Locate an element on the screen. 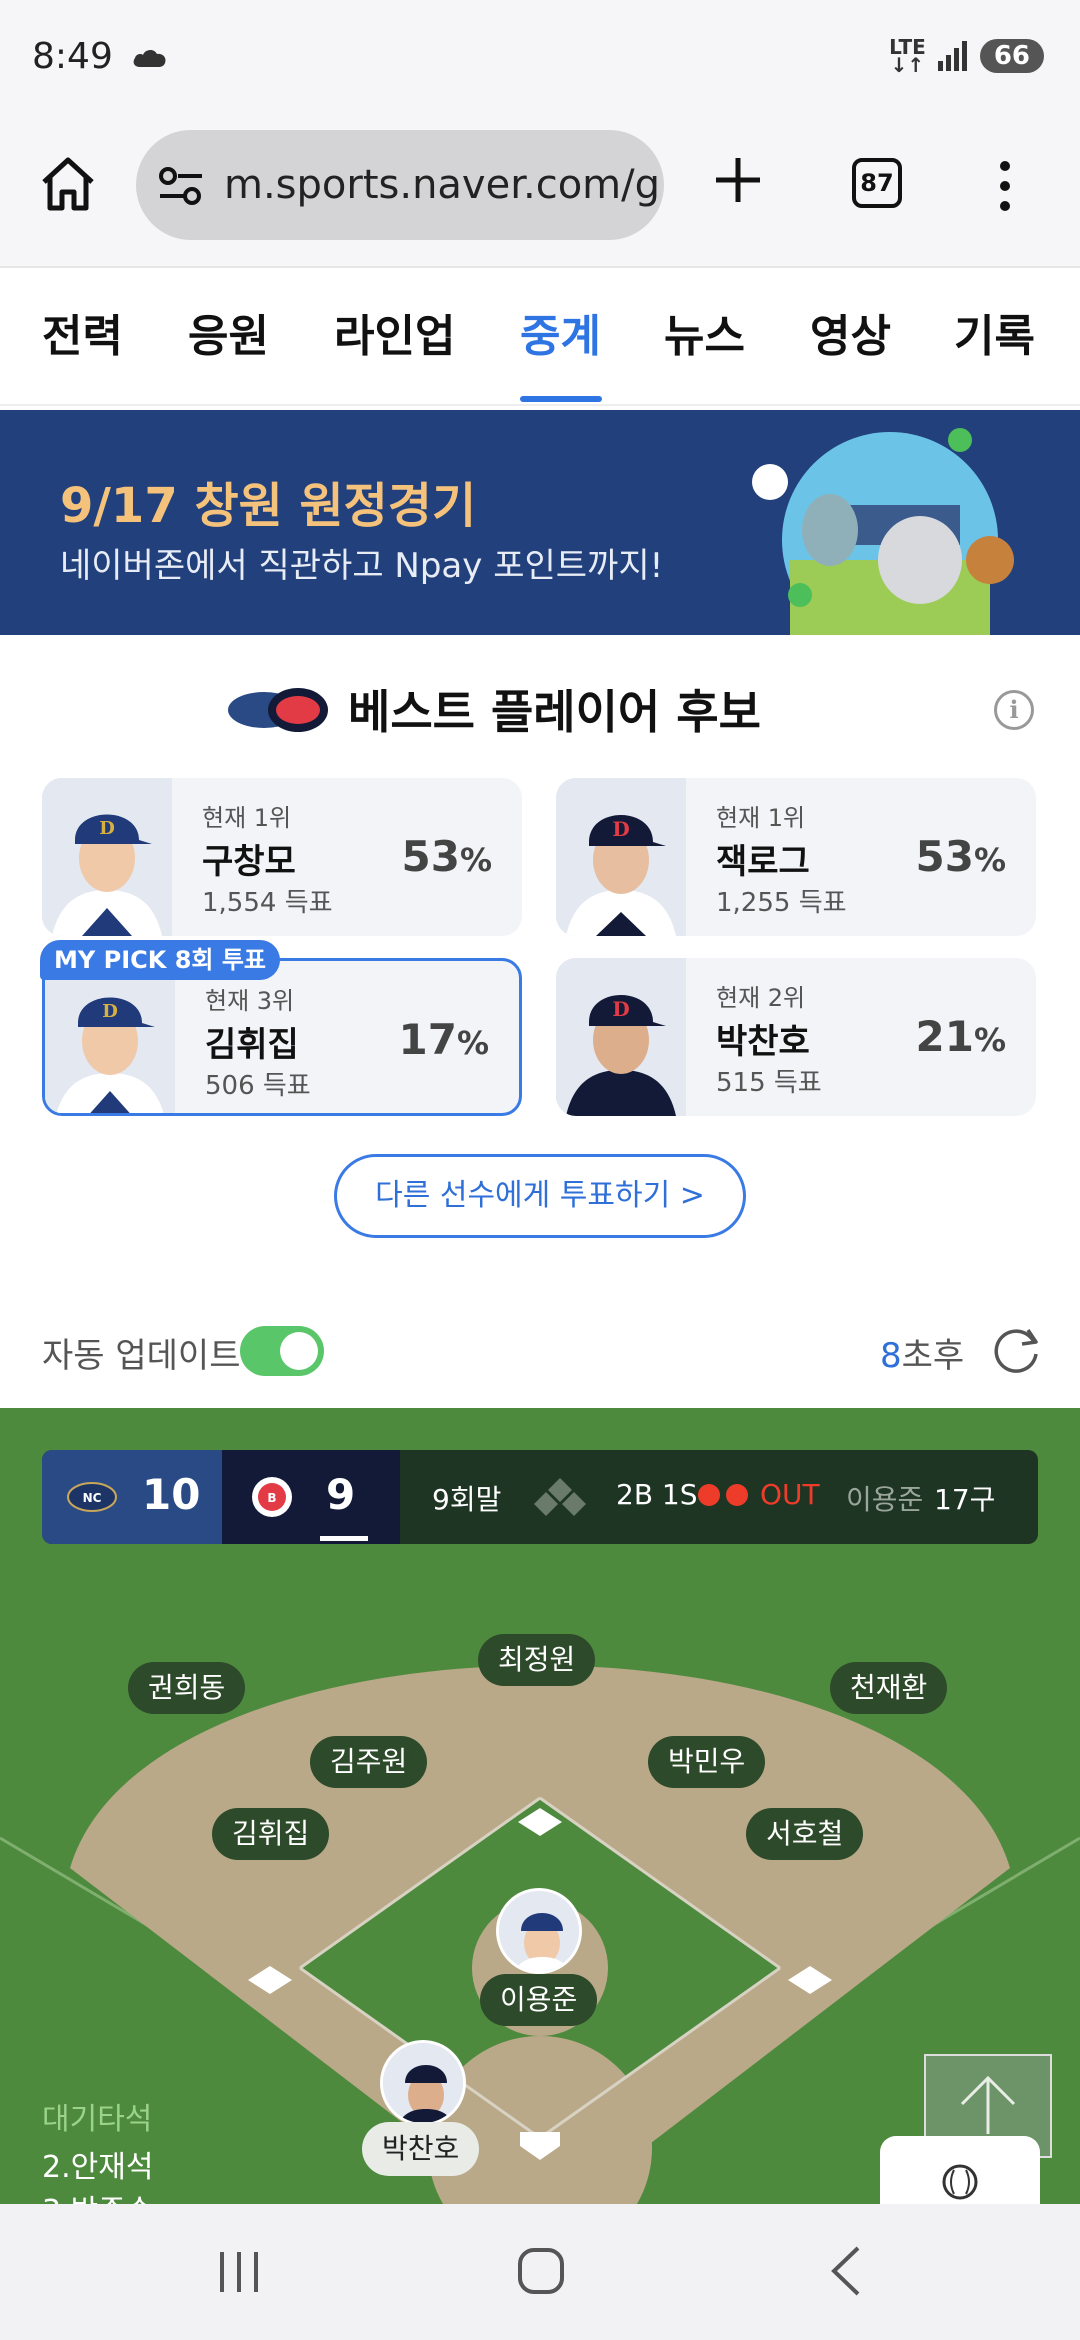 The width and height of the screenshot is (1080, 2340). scoreboard-home: NC 10 is located at coordinates (132, 1497).